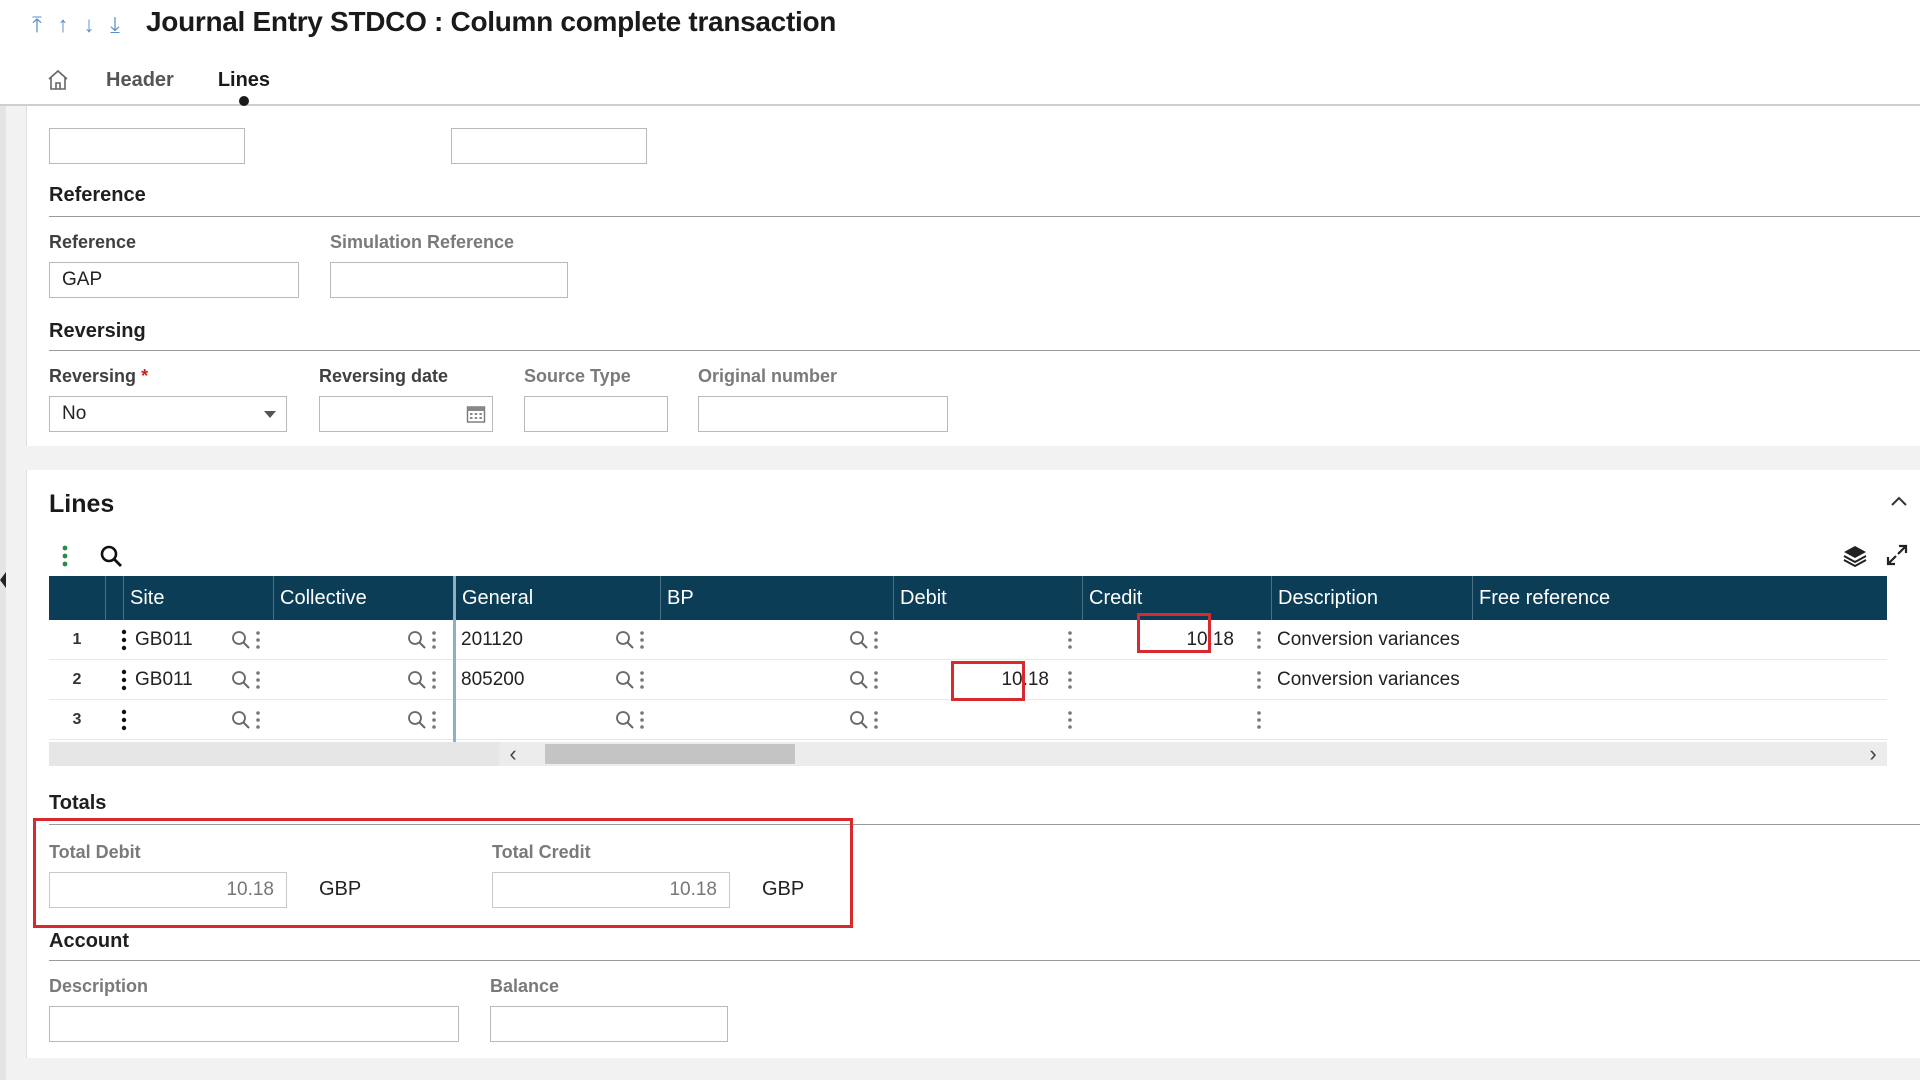 Image resolution: width=1920 pixels, height=1080 pixels. What do you see at coordinates (1873, 754) in the screenshot?
I see `scroll-right-icon: ›` at bounding box center [1873, 754].